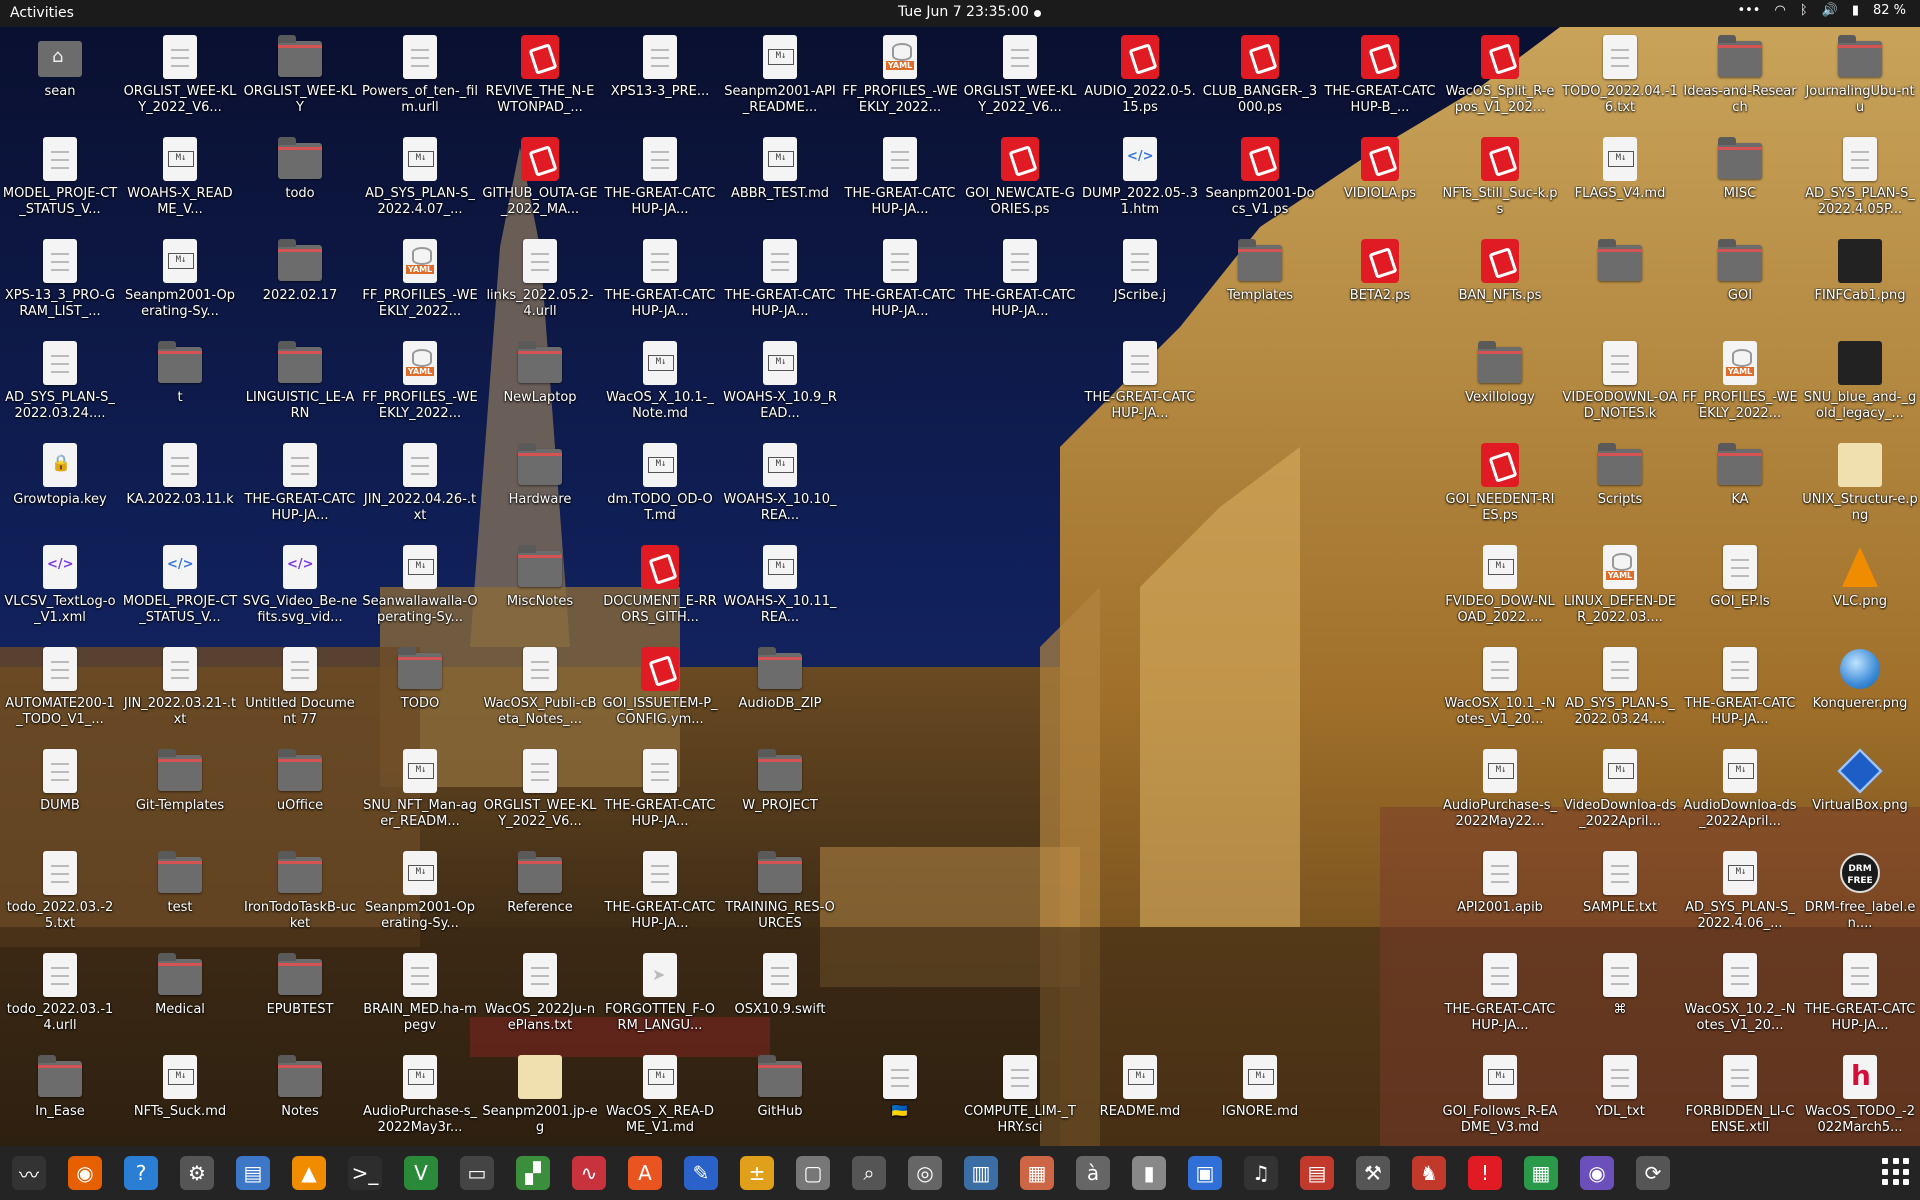 This screenshot has width=1920, height=1200. I want to click on desktop-icon: README.md, so click(1140, 1100).